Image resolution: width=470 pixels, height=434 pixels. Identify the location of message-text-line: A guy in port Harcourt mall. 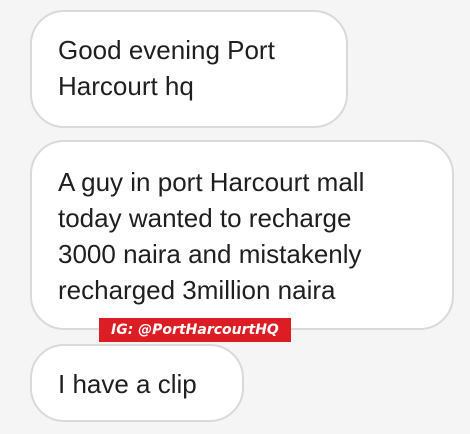
(211, 182).